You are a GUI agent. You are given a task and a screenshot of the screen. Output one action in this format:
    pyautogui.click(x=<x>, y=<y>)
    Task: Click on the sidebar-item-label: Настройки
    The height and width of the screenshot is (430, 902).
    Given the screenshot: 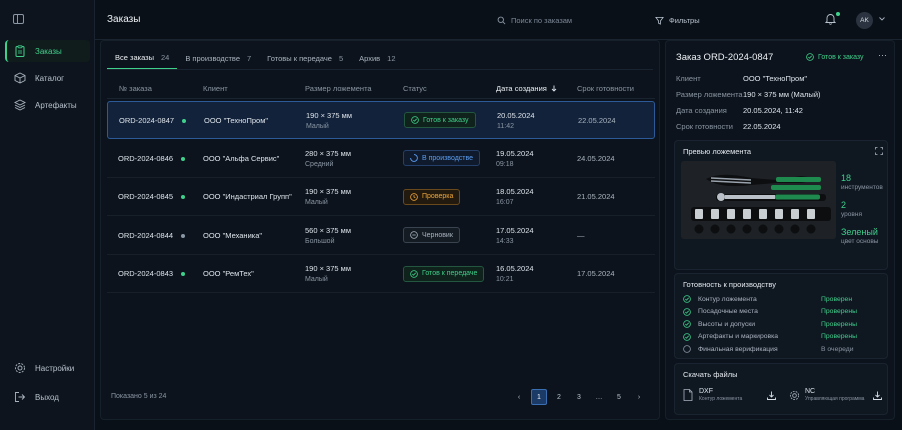 What is the action you would take?
    pyautogui.click(x=55, y=368)
    